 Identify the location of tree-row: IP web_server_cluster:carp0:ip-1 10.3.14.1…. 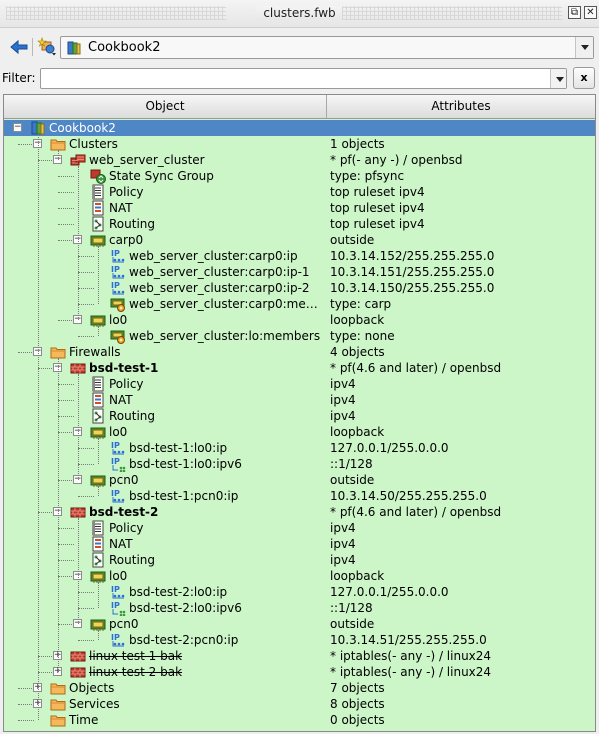
(299, 272).